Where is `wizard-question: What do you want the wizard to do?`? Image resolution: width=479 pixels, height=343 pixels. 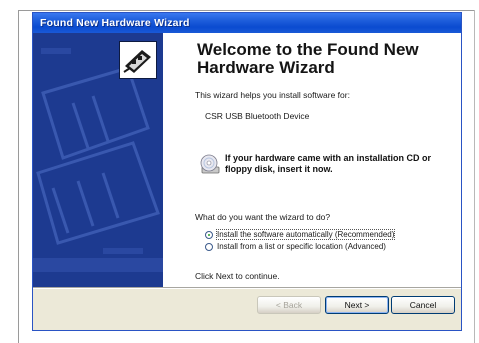
wizard-question: What do you want the wizard to do? is located at coordinates (263, 217).